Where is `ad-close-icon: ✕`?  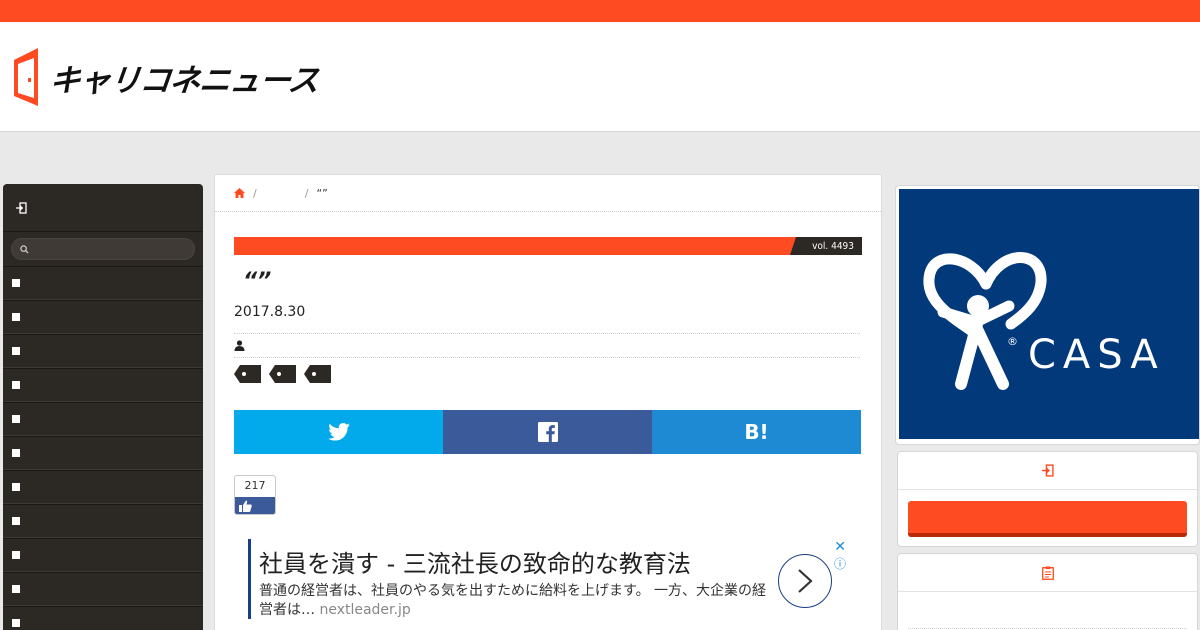 ad-close-icon: ✕ is located at coordinates (840, 547).